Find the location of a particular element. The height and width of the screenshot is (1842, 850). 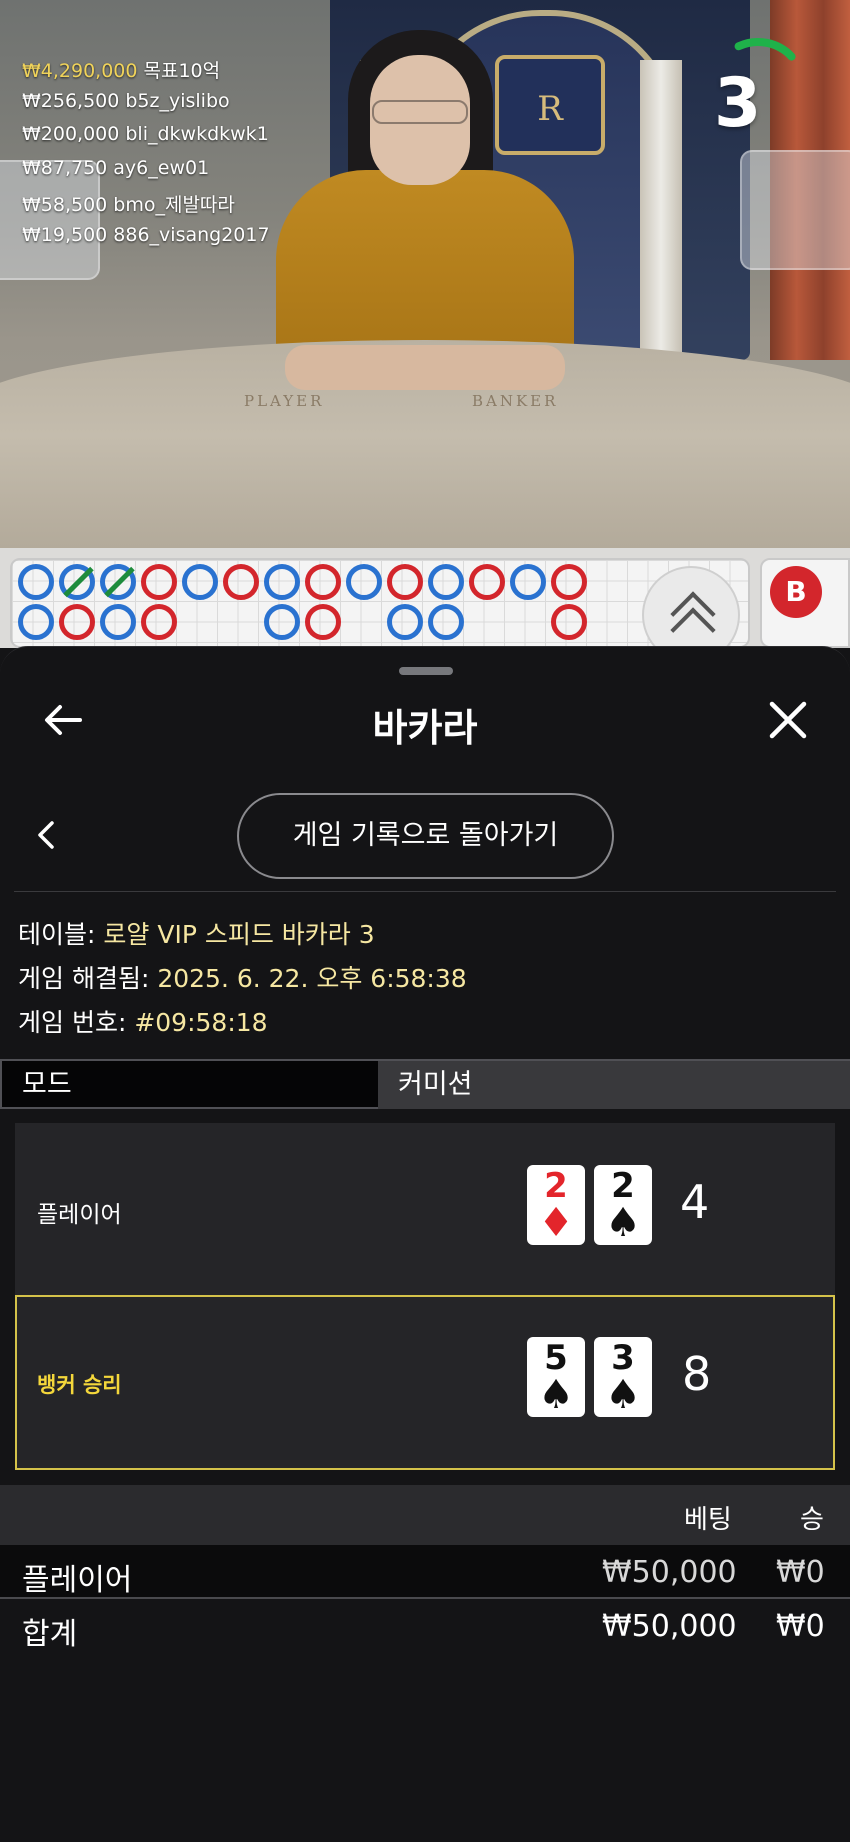

info-resolved: 게임 해결됨: 2025. 6. 22. 오후 6:58:38 is located at coordinates (242, 977).